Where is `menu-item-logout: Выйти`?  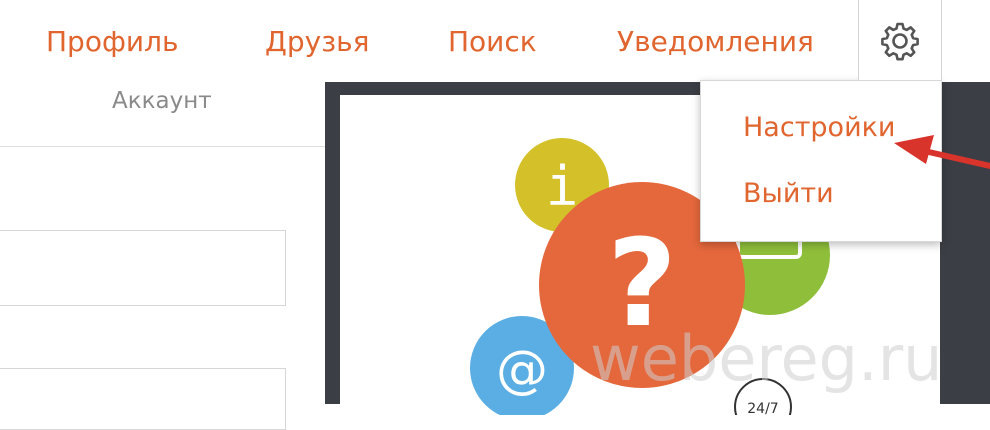
menu-item-logout: Выйти is located at coordinates (788, 194).